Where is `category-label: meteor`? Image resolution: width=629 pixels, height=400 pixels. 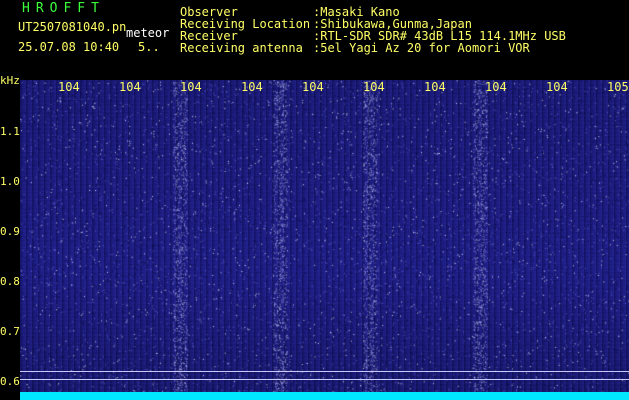
category-label: meteor is located at coordinates (148, 33).